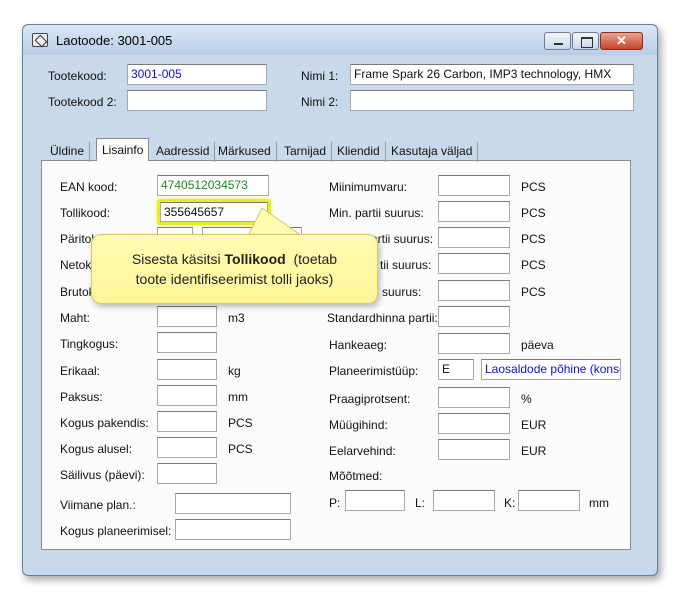 This screenshot has width=679, height=595. What do you see at coordinates (534, 451) in the screenshot?
I see `eelarvehind-unit: EUR` at bounding box center [534, 451].